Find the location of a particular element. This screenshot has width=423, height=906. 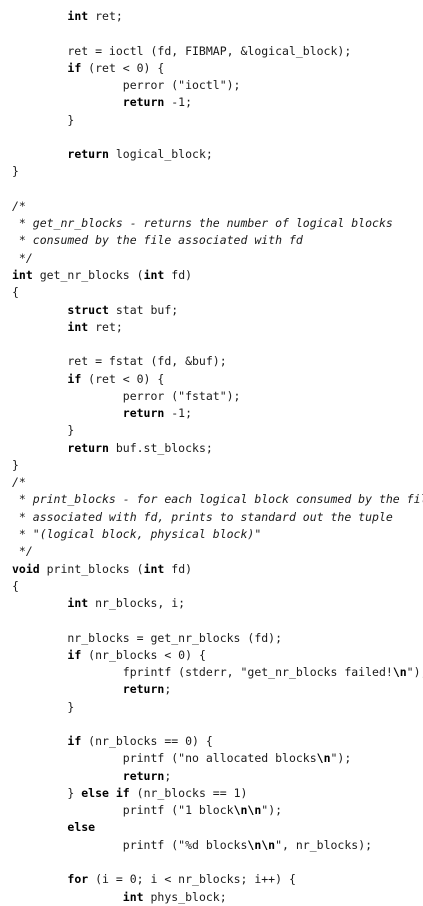

code-text: (nr_blocks == 0) { is located at coordinates (147, 741).